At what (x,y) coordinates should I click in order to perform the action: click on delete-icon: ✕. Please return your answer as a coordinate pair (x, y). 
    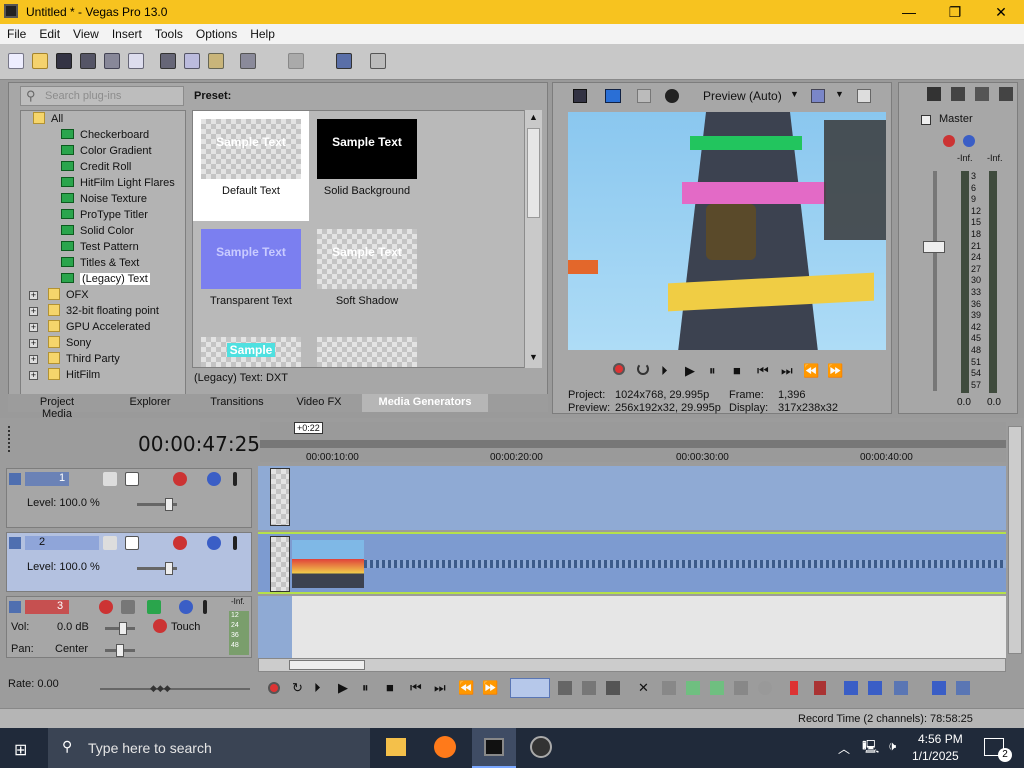
    Looking at the image, I should click on (643, 688).